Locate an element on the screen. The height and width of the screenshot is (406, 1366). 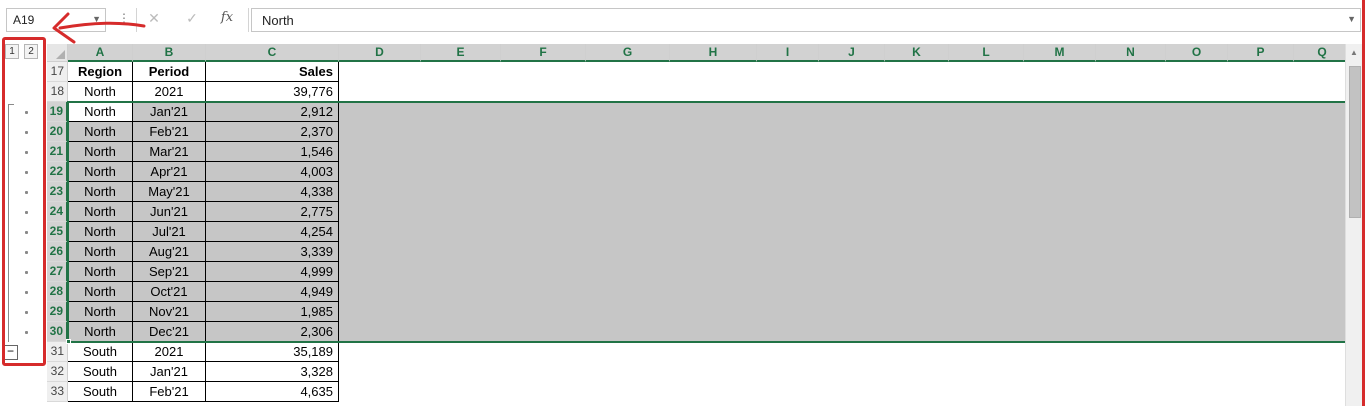
row-header: 17 is located at coordinates (57, 72).